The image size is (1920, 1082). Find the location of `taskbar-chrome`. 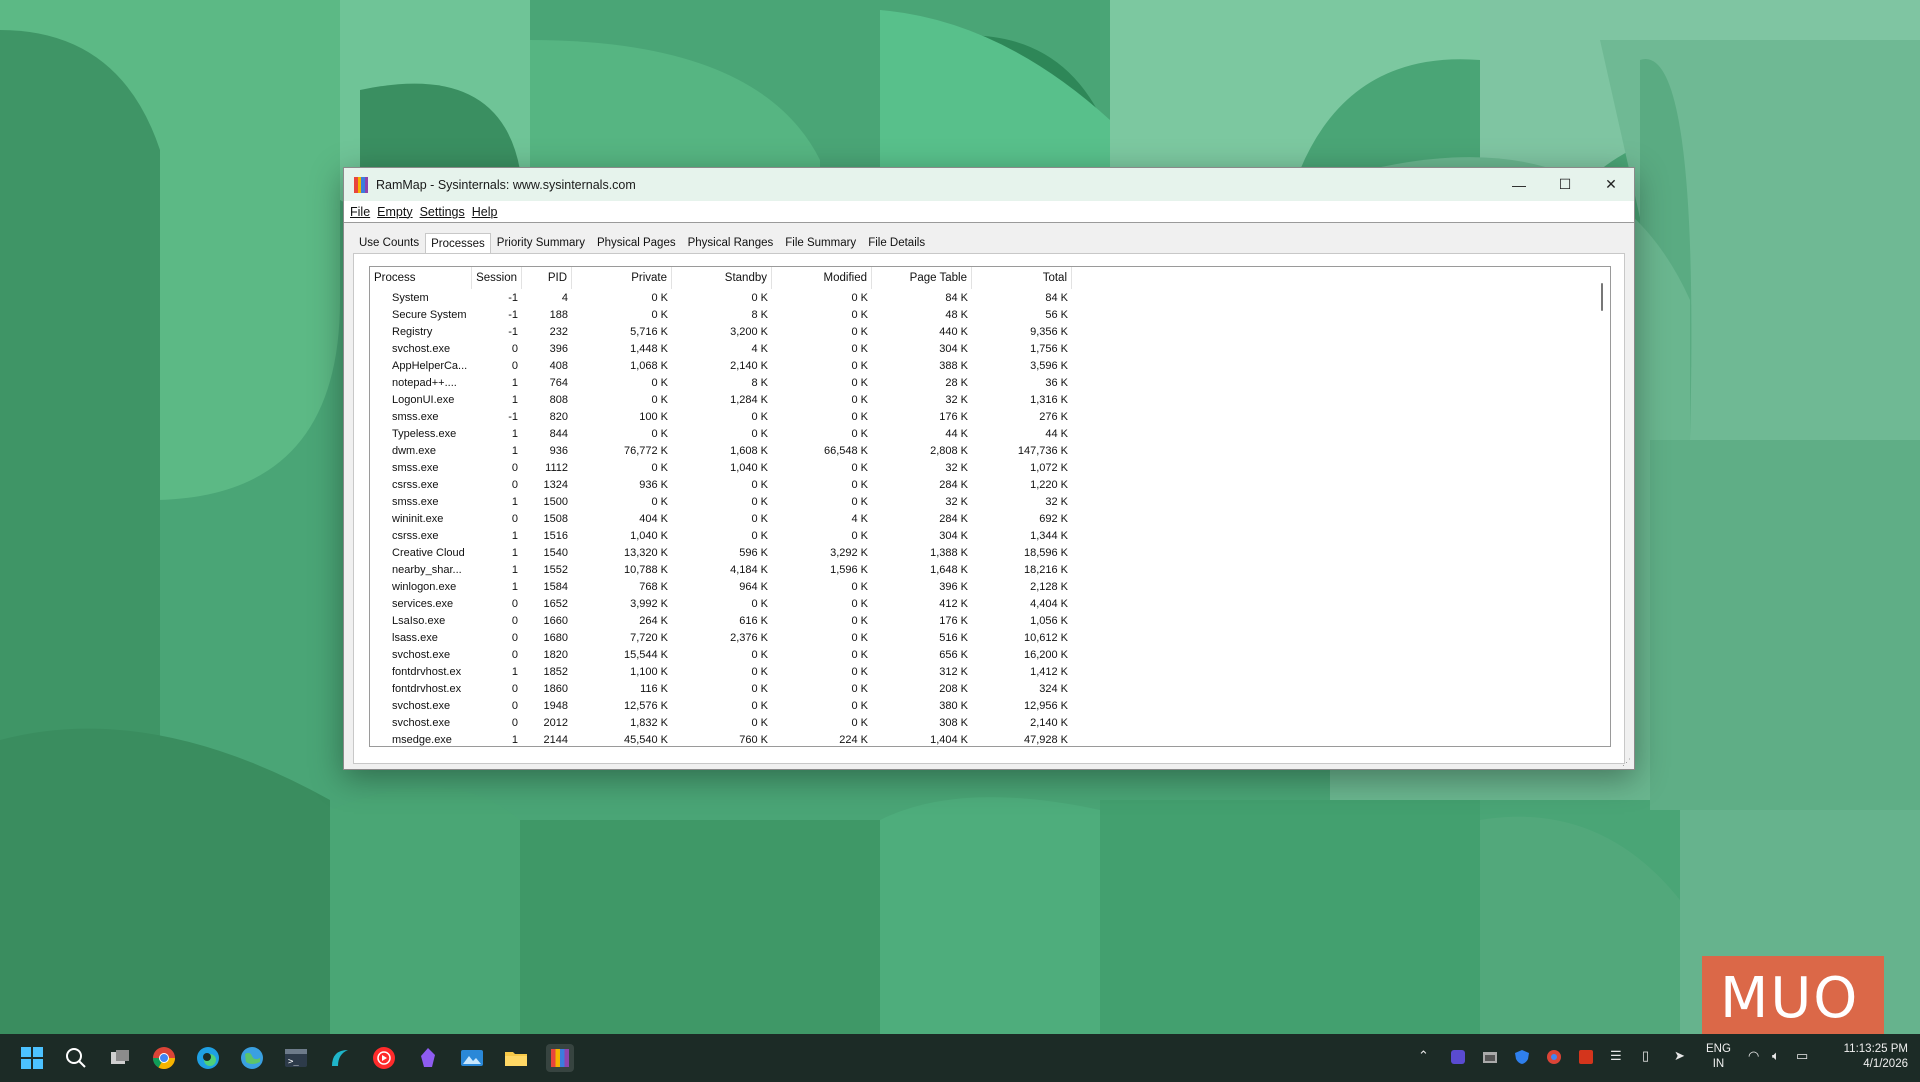

taskbar-chrome is located at coordinates (164, 1058).